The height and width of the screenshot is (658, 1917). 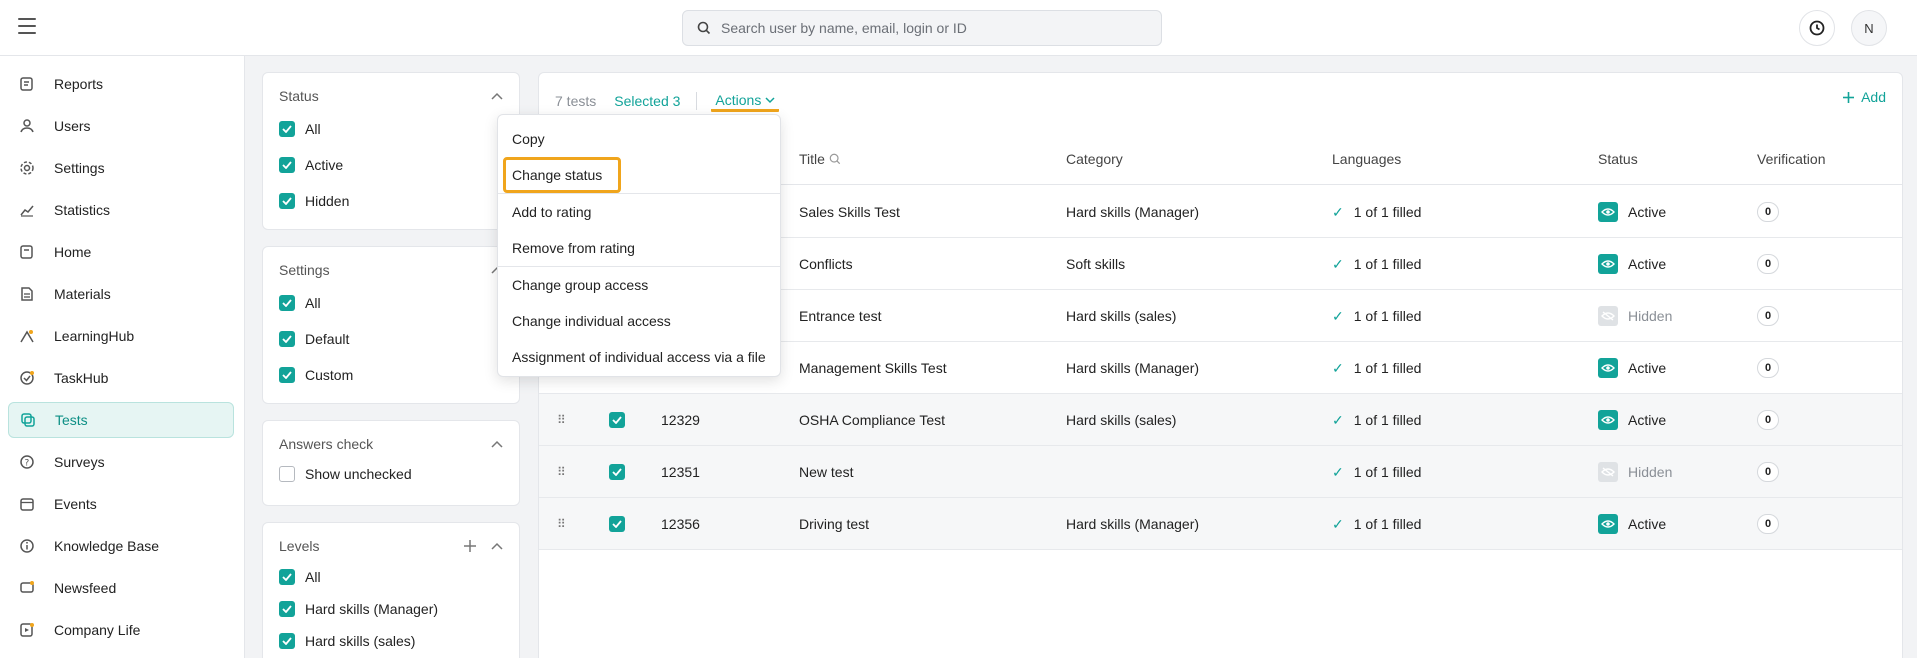 I want to click on checkbox-unchecked, so click(x=287, y=474).